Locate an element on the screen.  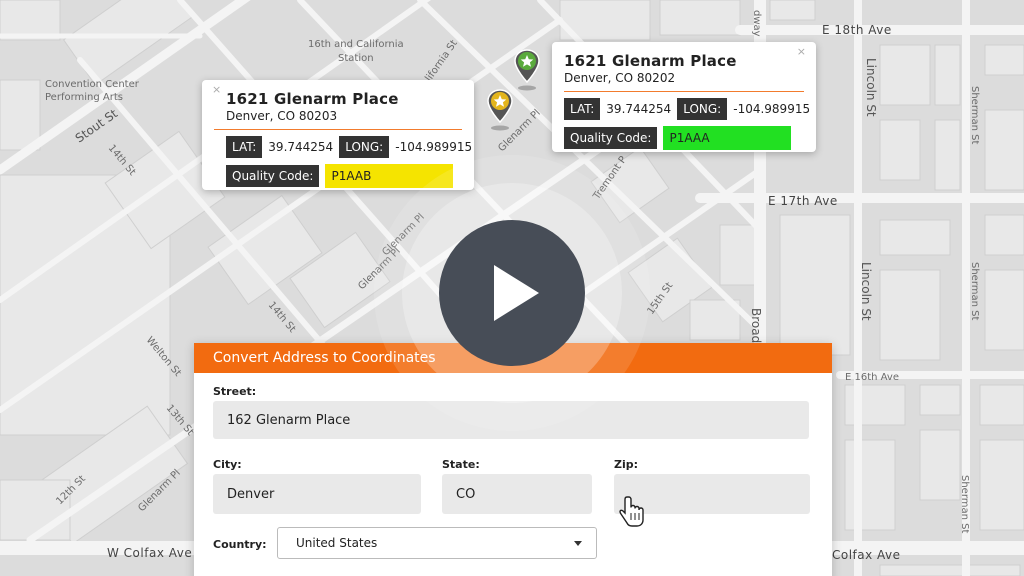
street-label-broadway-top: dway is located at coordinates (756, 23).